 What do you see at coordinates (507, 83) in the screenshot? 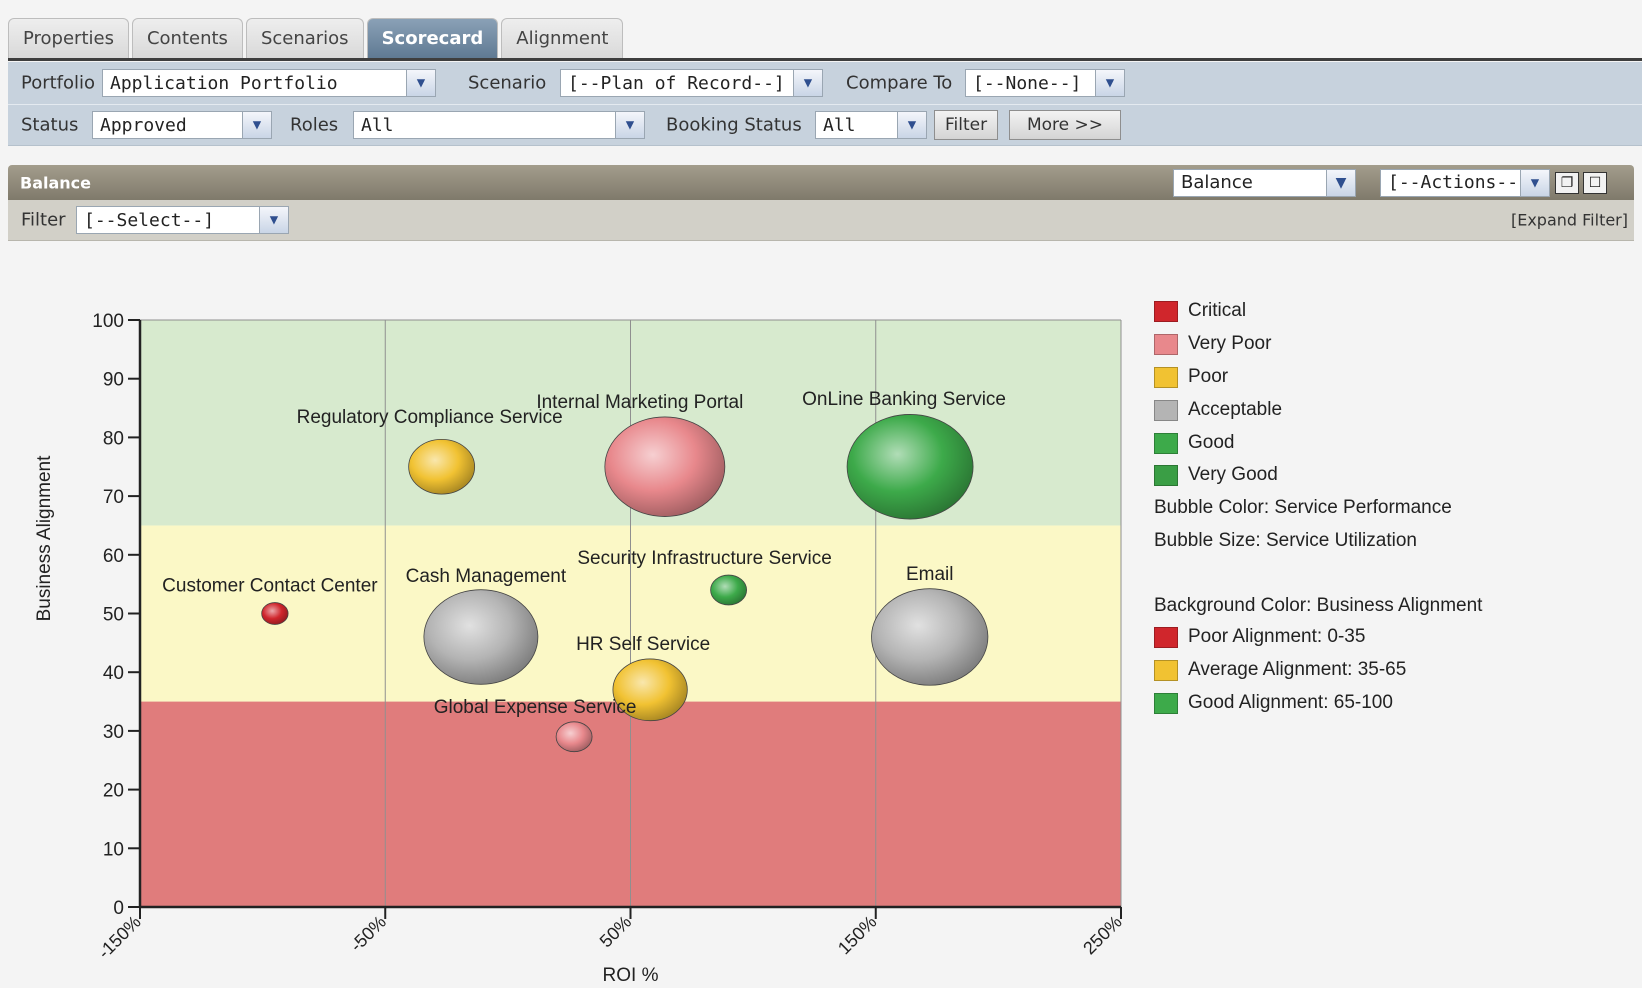
I see `scenario-label: Scenario` at bounding box center [507, 83].